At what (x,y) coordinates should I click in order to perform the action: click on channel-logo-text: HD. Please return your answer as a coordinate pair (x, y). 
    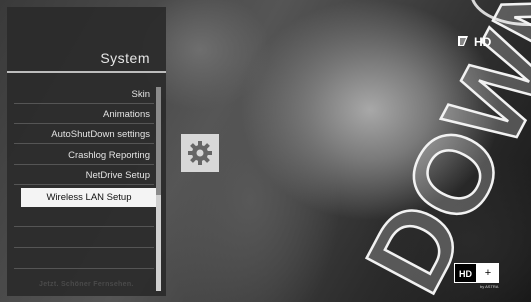
    Looking at the image, I should click on (483, 41).